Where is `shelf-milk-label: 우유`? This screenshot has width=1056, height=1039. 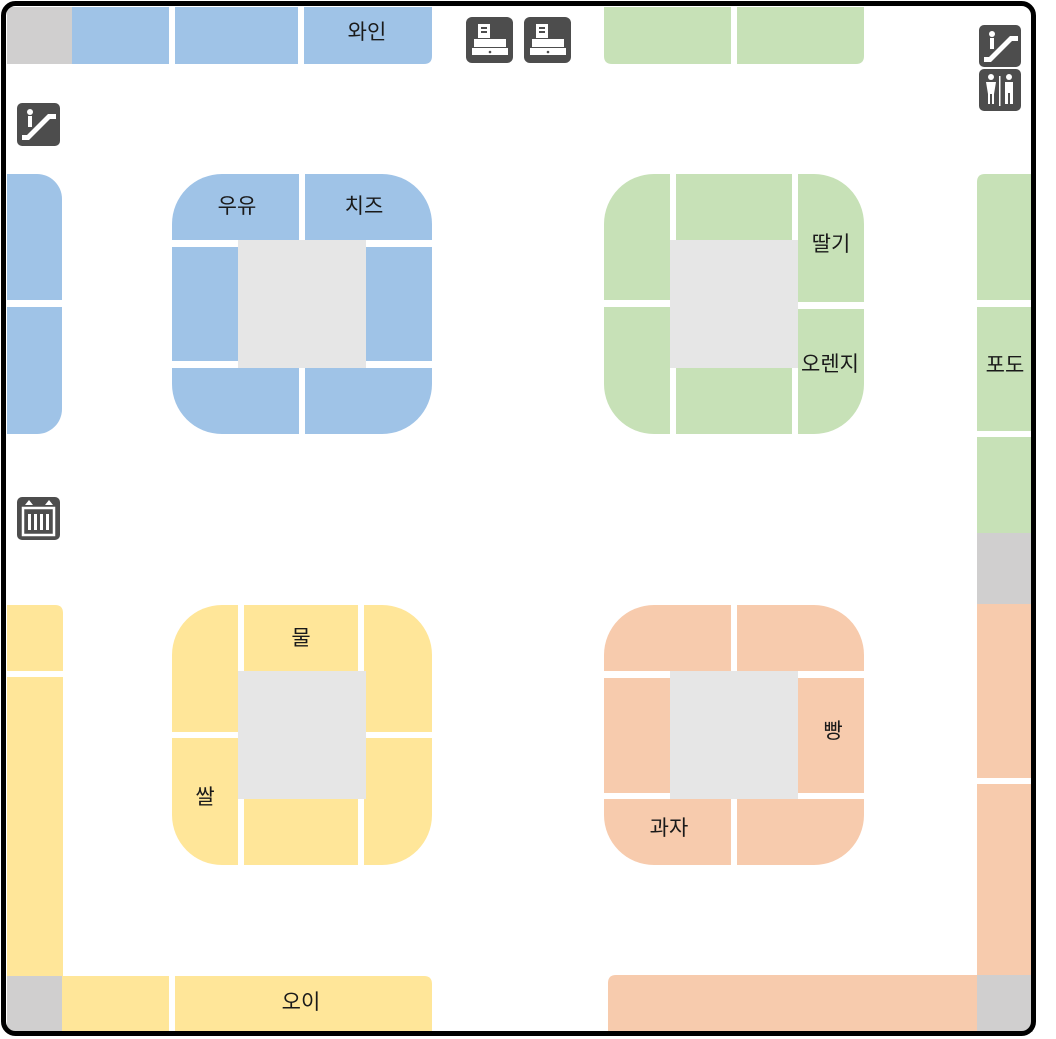
shelf-milk-label: 우유 is located at coordinates (237, 206).